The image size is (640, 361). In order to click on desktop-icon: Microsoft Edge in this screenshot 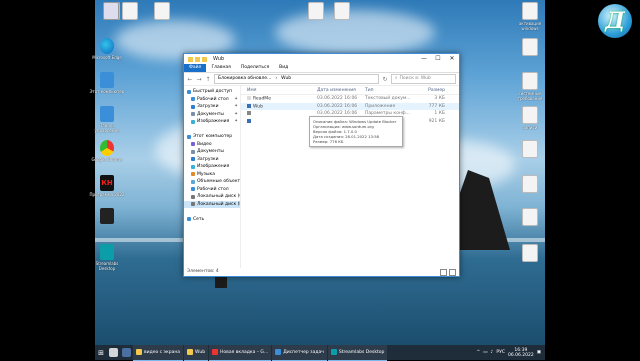, I will do `click(107, 49)`.